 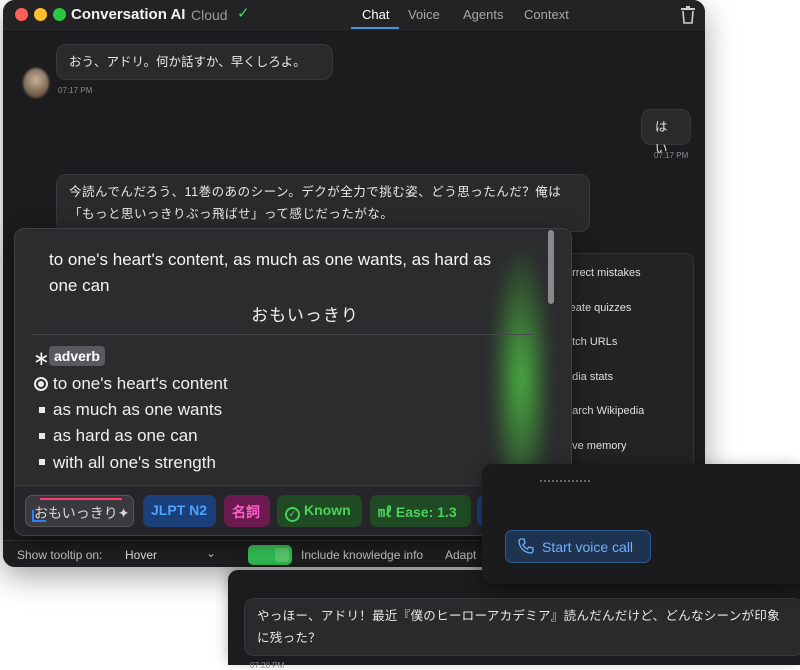 What do you see at coordinates (589, 377) in the screenshot?
I see `capability-item: edia stats` at bounding box center [589, 377].